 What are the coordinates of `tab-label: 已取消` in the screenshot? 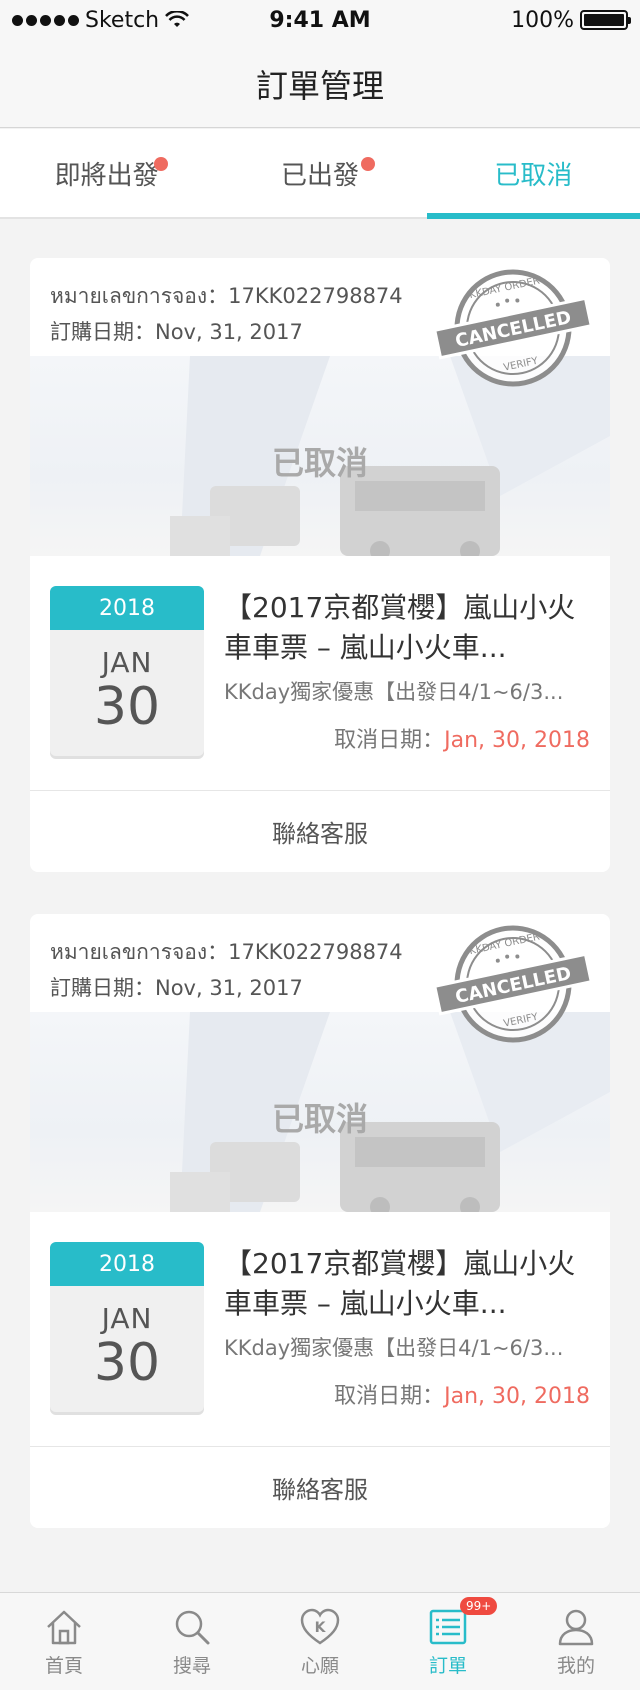 It's located at (533, 175).